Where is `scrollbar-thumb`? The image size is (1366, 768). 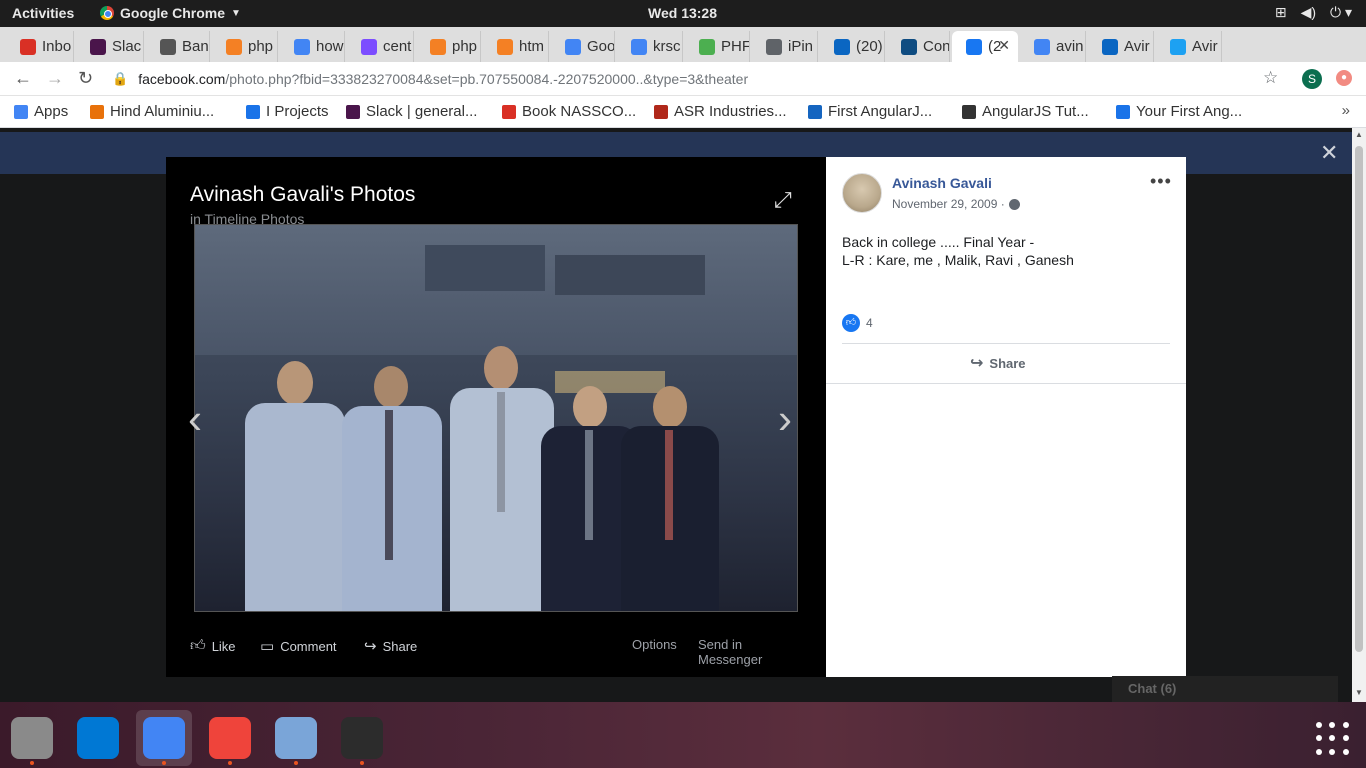 scrollbar-thumb is located at coordinates (1359, 399).